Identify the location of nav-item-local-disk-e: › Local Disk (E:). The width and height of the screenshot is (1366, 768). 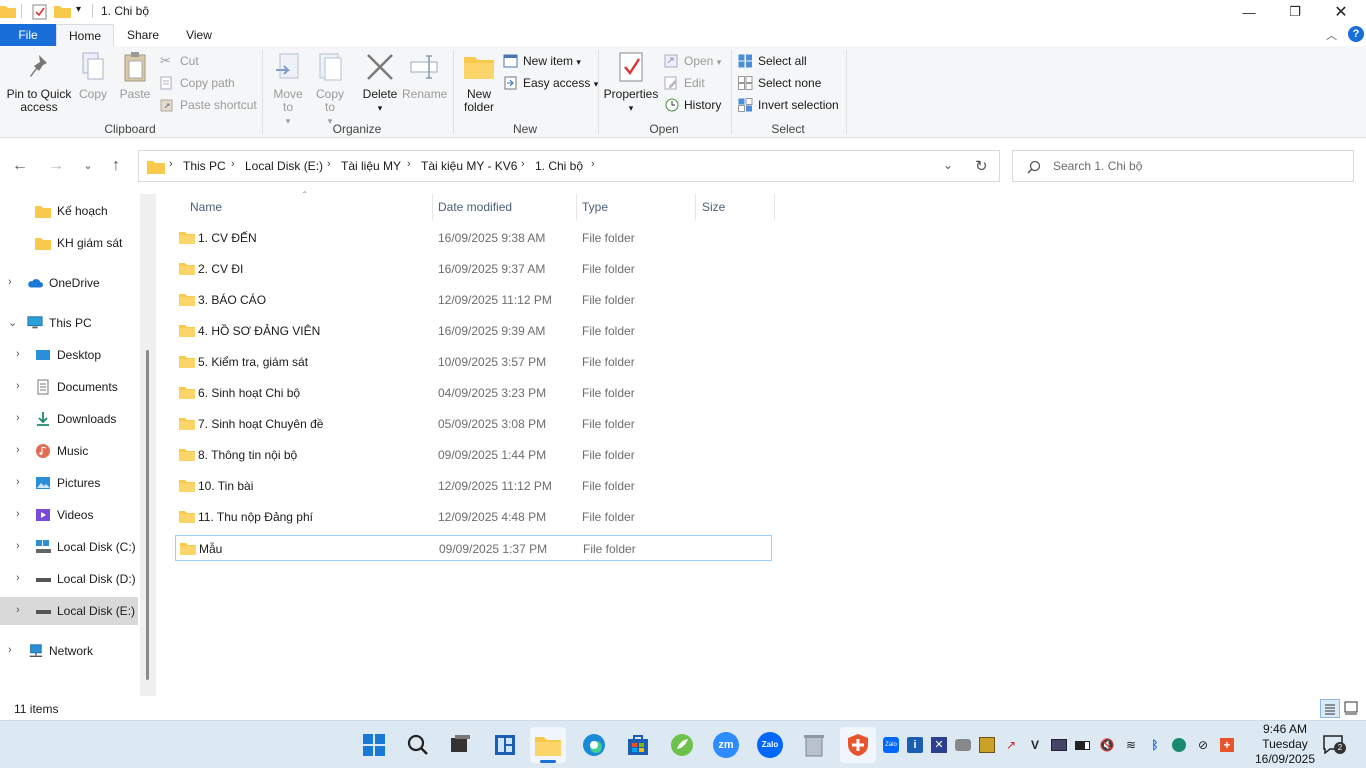
(69, 611).